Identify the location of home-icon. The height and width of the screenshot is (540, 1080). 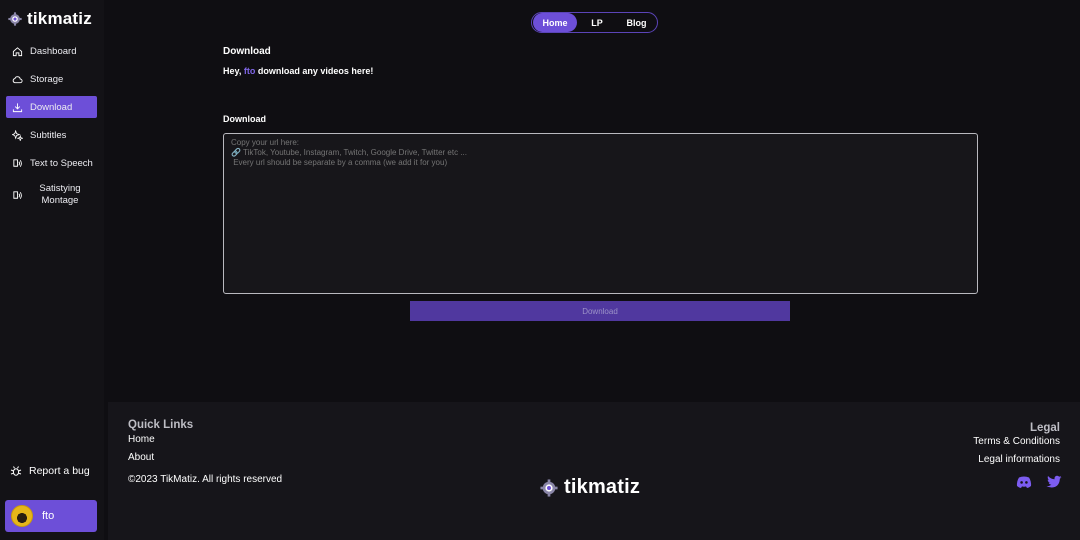
(17, 51).